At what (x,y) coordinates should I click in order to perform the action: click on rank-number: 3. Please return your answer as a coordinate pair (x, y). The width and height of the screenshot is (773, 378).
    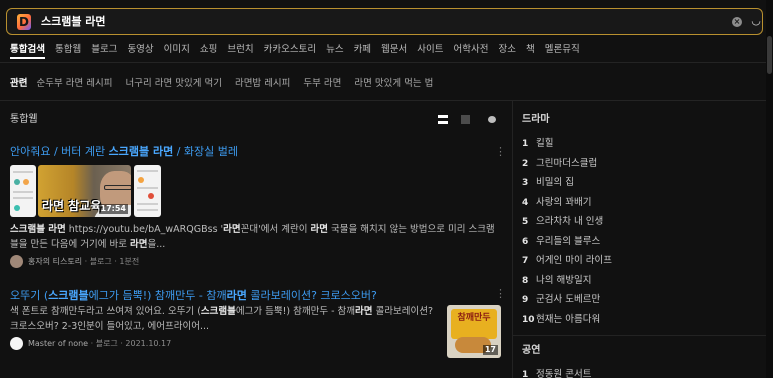
    Looking at the image, I should click on (525, 183).